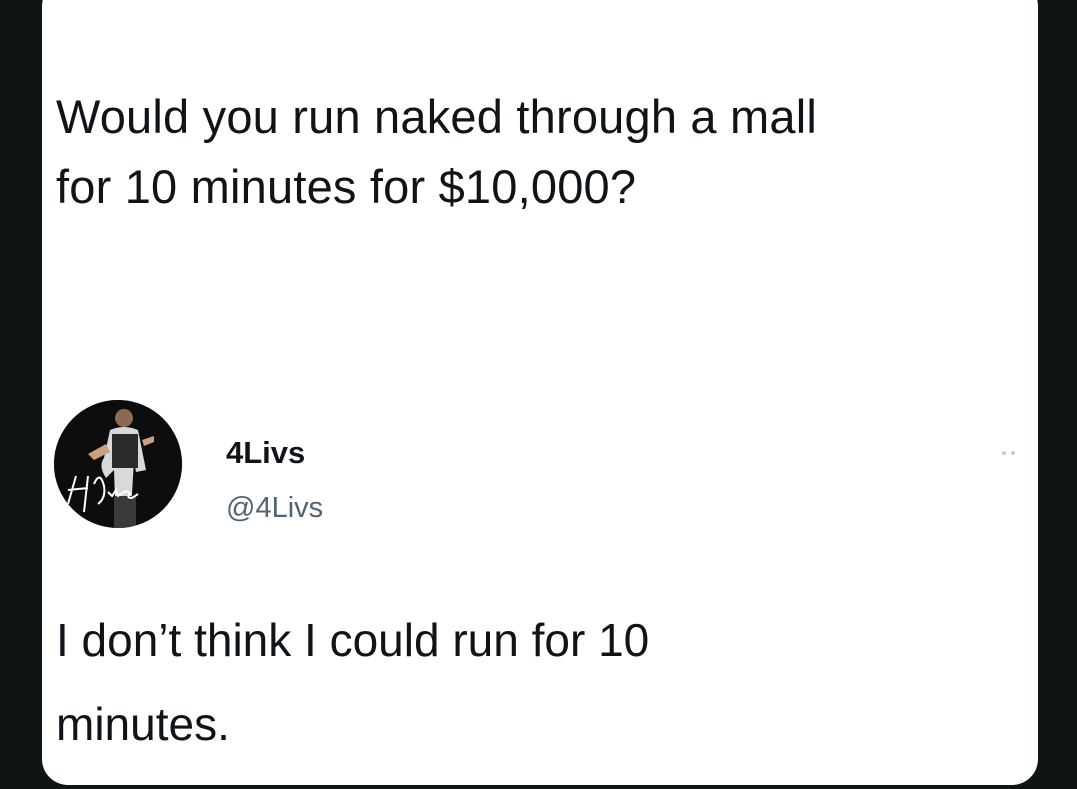 This screenshot has height=789, width=1077. Describe the element at coordinates (103, 494) in the screenshot. I see `signature-logo` at that location.